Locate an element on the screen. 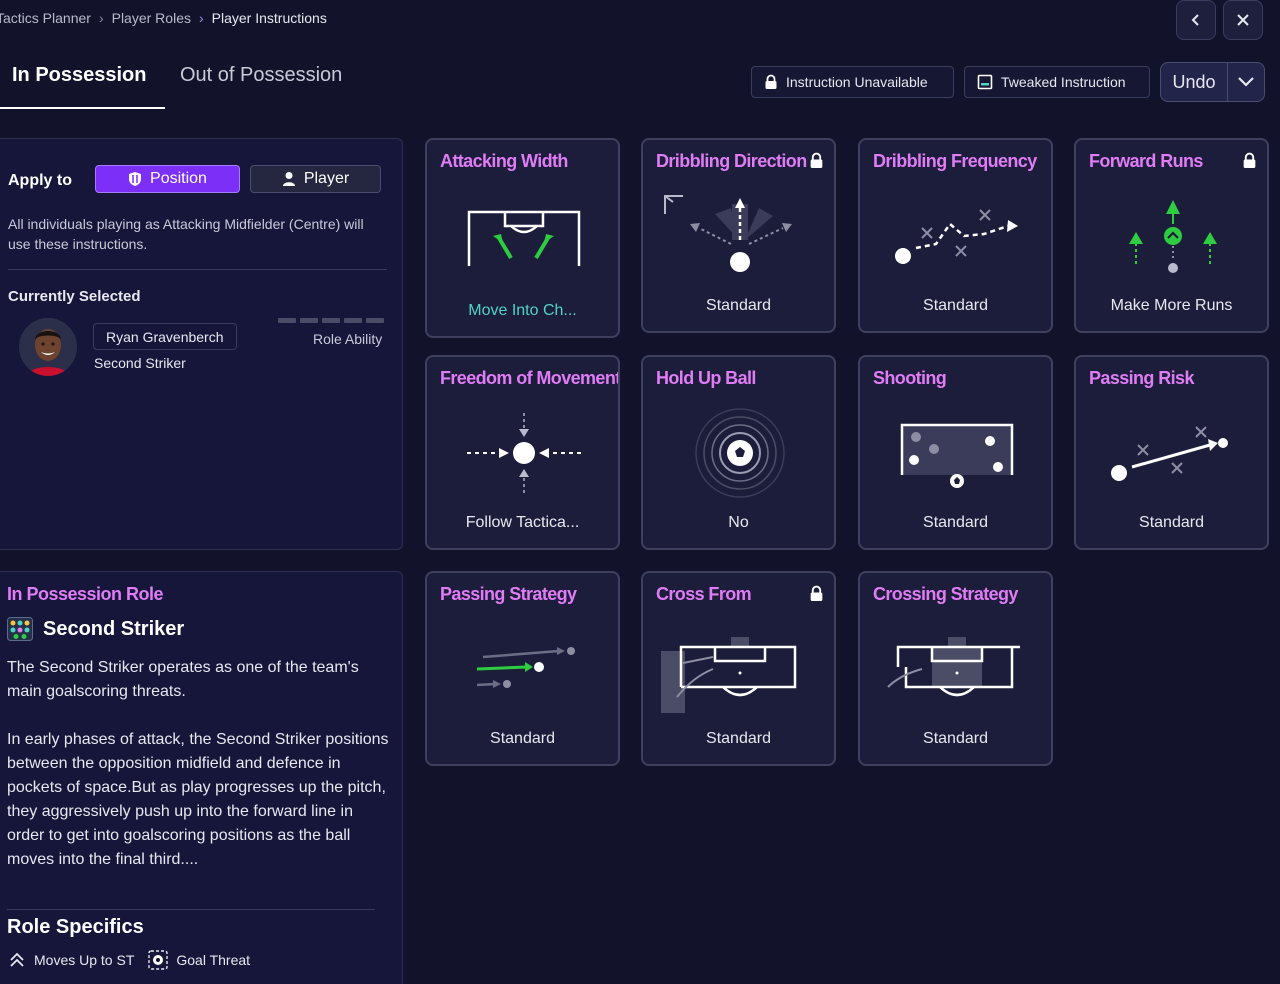 The height and width of the screenshot is (984, 1280). role-heading: In Possession Role is located at coordinates (85, 594).